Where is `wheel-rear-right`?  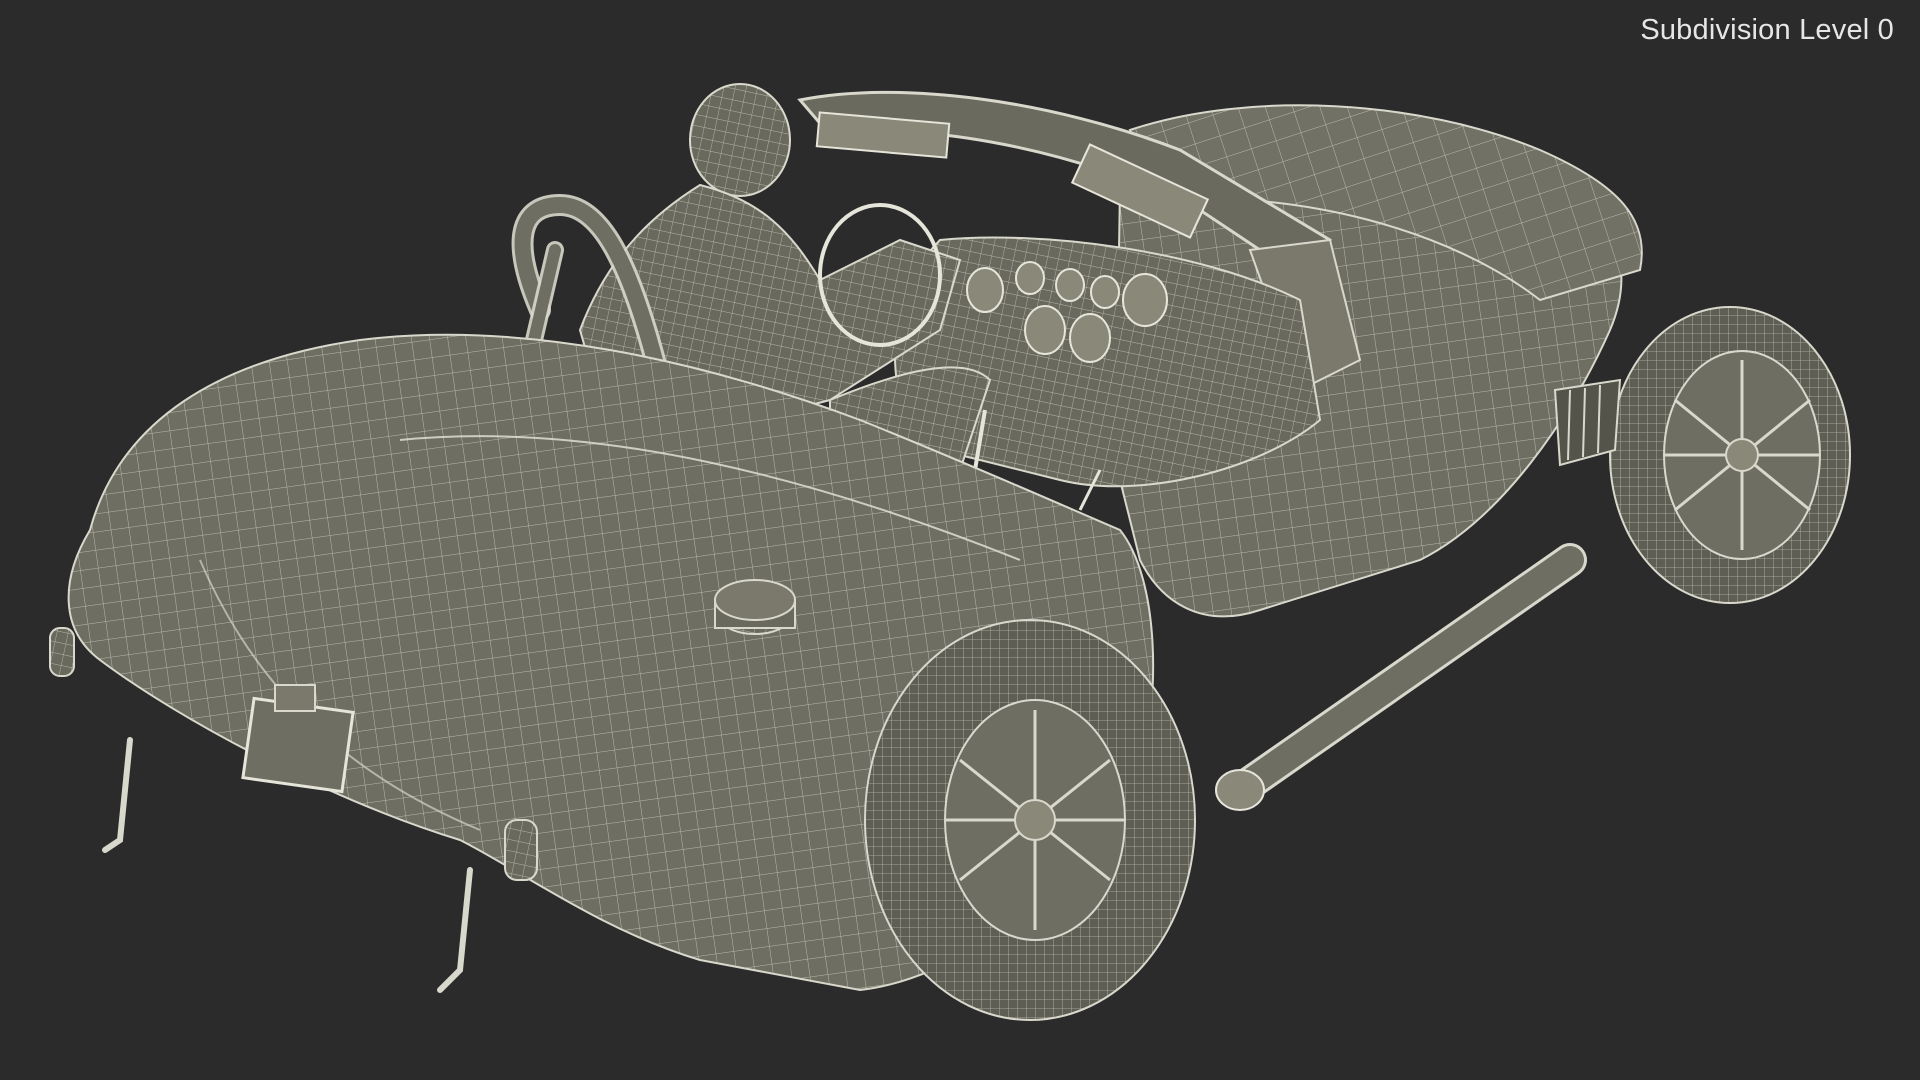 wheel-rear-right is located at coordinates (1730, 455).